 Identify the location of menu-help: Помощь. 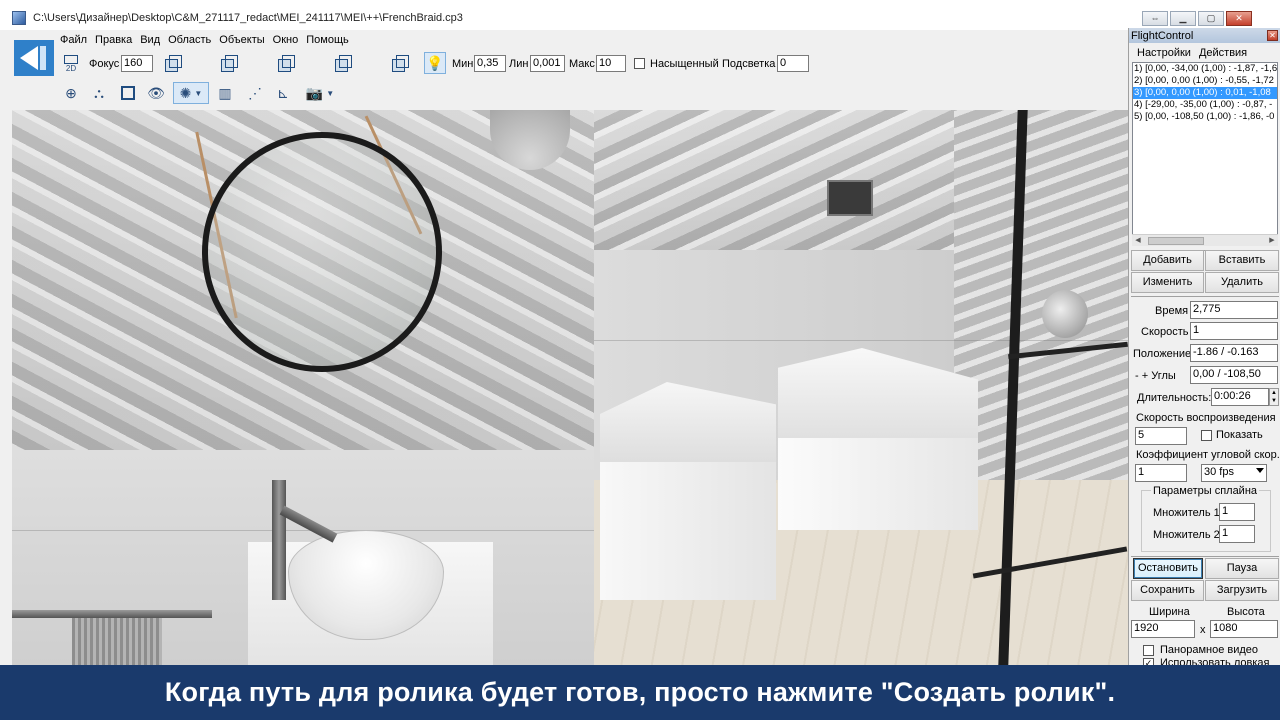
(331, 40).